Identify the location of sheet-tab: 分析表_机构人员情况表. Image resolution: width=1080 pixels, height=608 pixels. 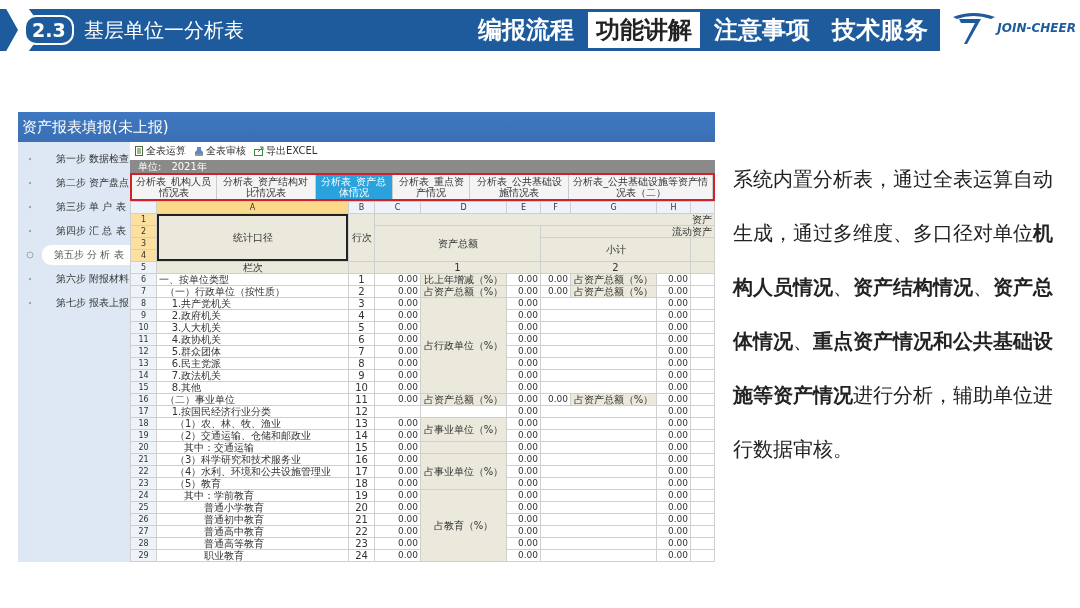
(174, 187).